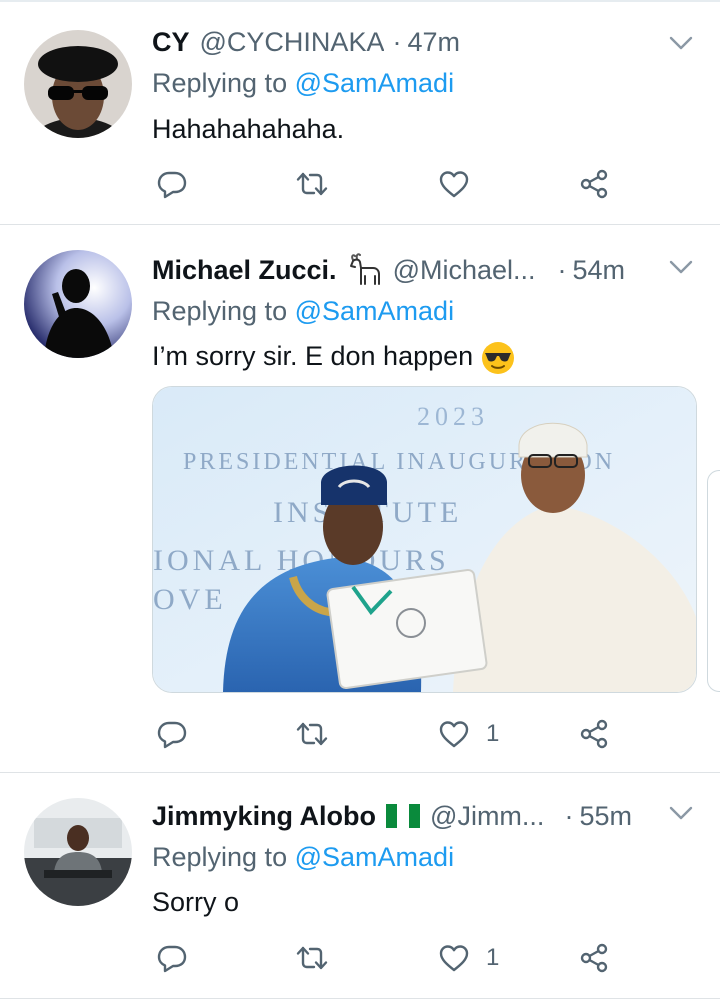 This screenshot has height=1007, width=720. I want to click on backdrop-year: 2023, so click(453, 416).